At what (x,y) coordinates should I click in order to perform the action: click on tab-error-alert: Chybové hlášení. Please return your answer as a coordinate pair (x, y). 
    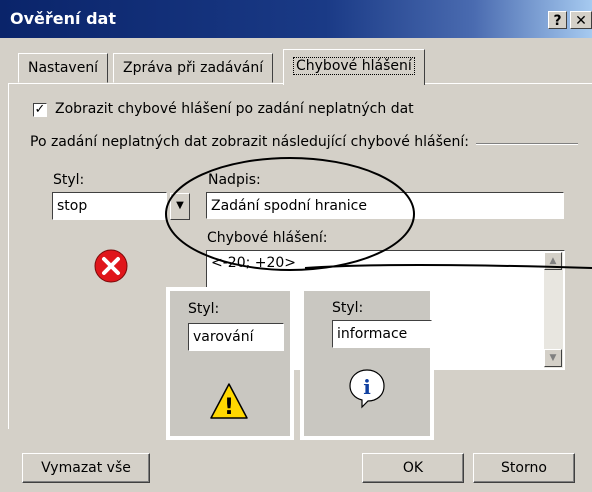
    Looking at the image, I should click on (354, 67).